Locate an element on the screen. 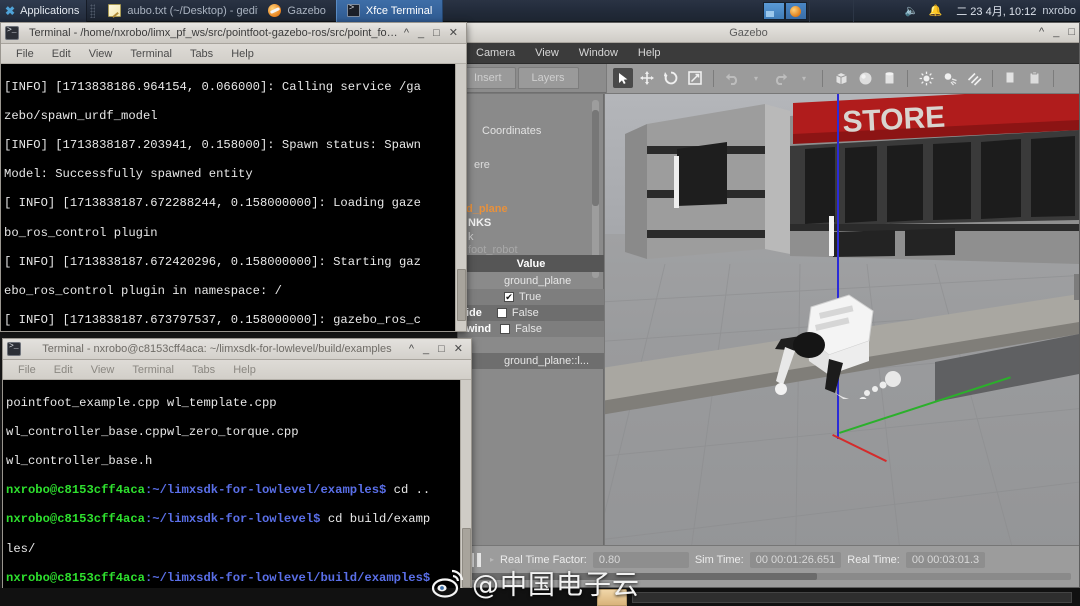 This screenshot has height=606, width=1080. undo-dropdown-icon: ▾ is located at coordinates (756, 78).